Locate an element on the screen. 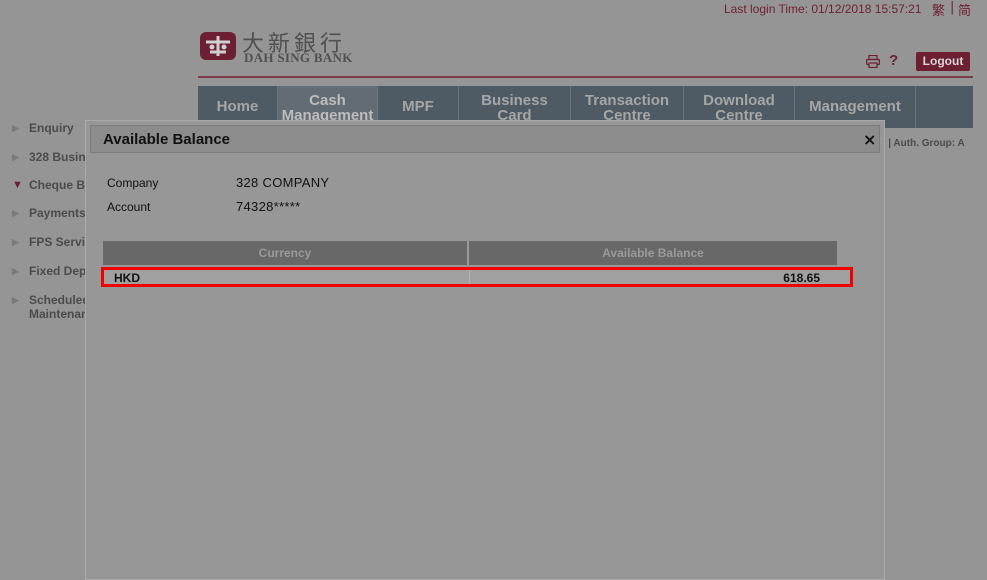  dialog-title: Available Balance is located at coordinates (167, 139).